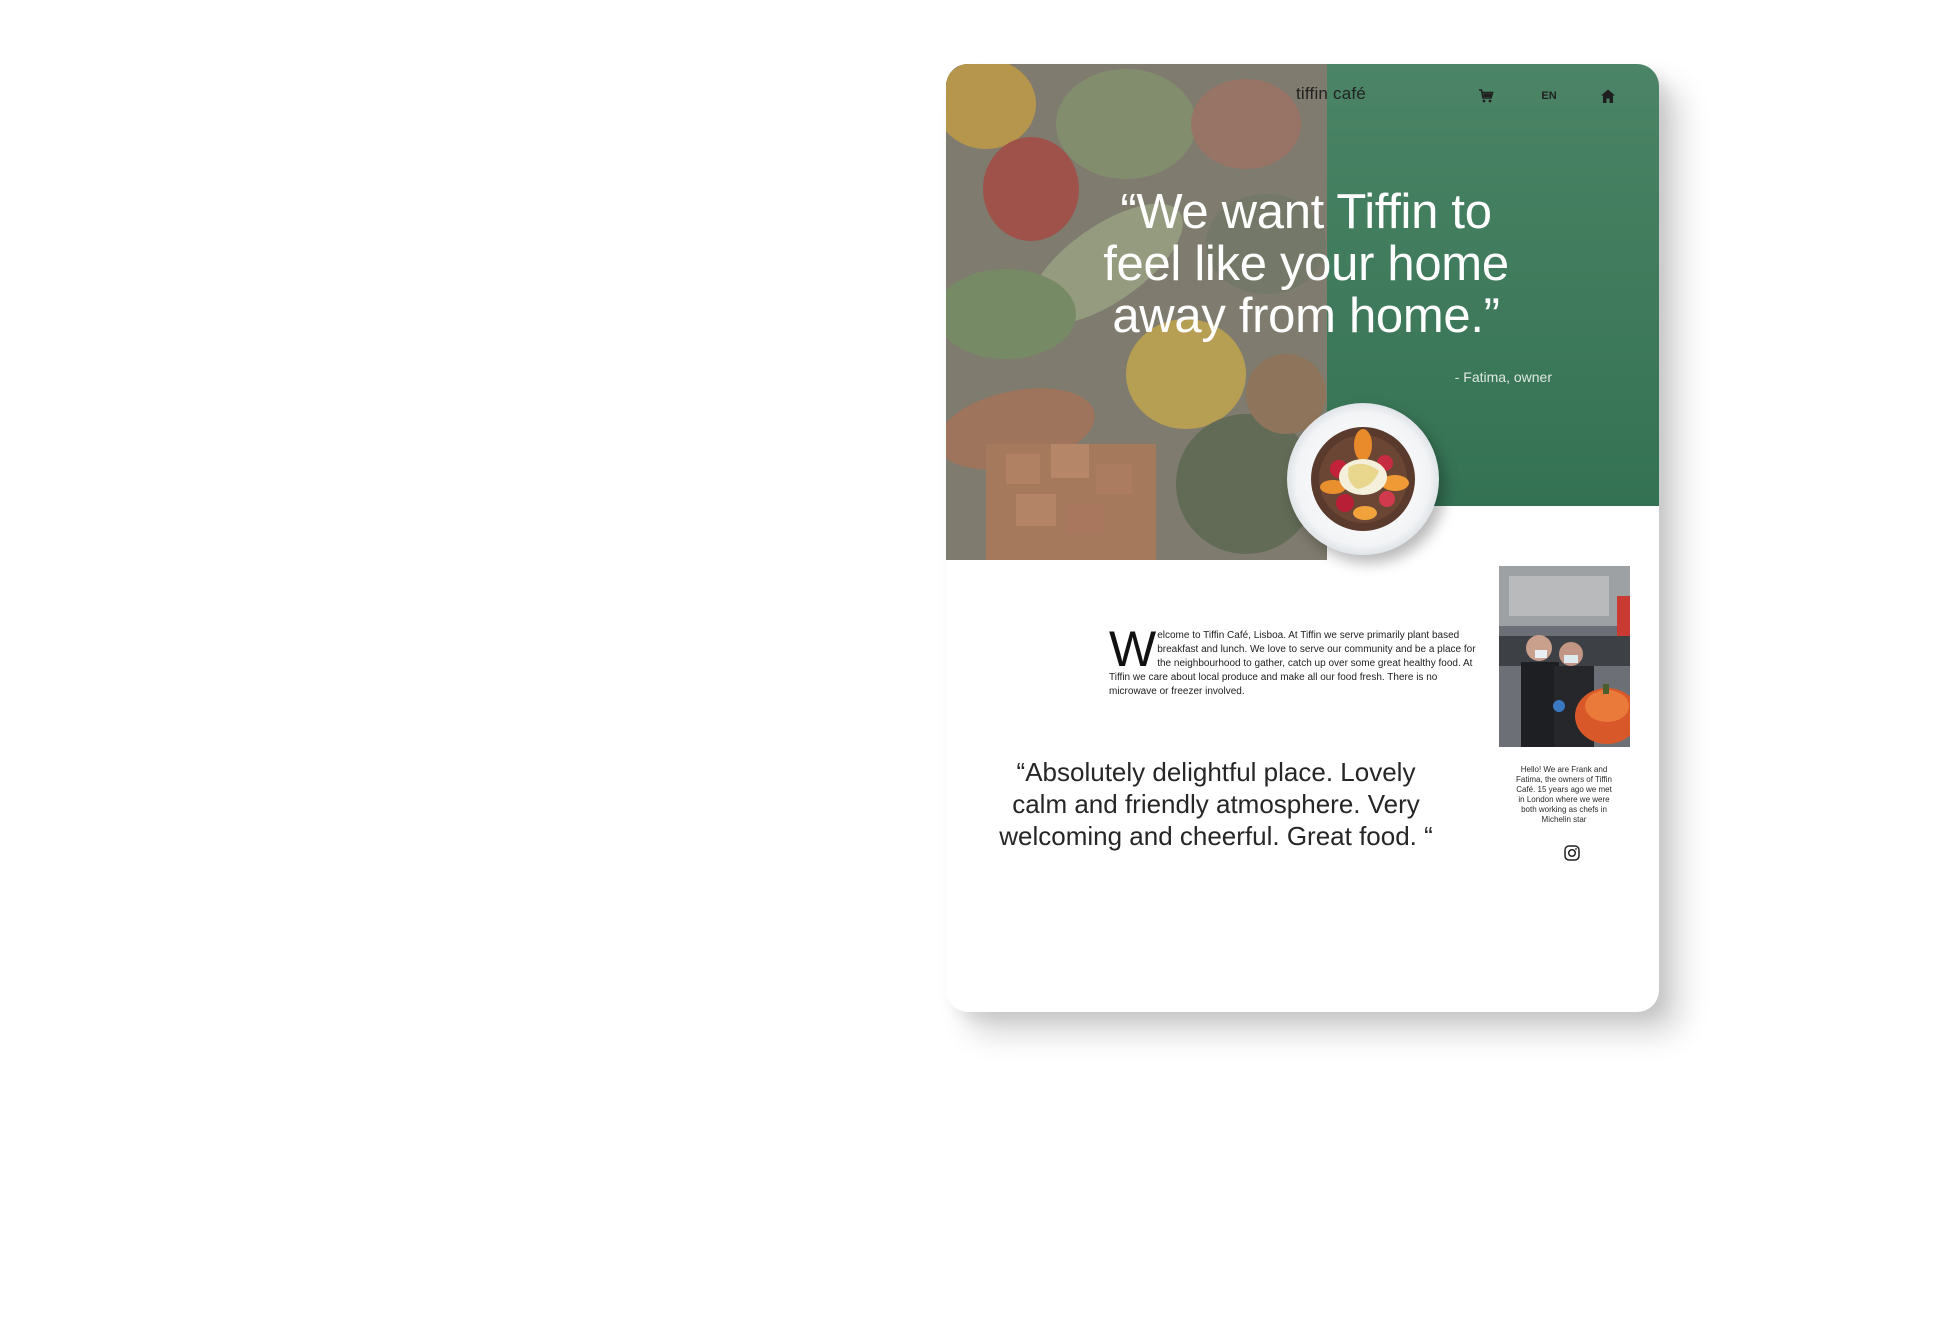  What do you see at coordinates (1133, 649) in the screenshot?
I see `welcome-dropcap: W` at bounding box center [1133, 649].